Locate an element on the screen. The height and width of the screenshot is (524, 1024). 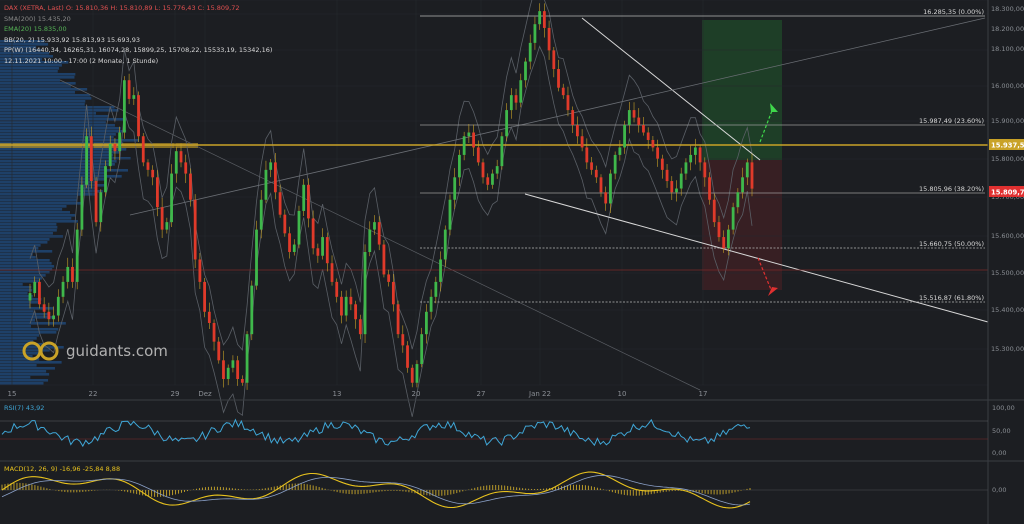
x-tick-label: 22 is located at coordinates (93, 394).